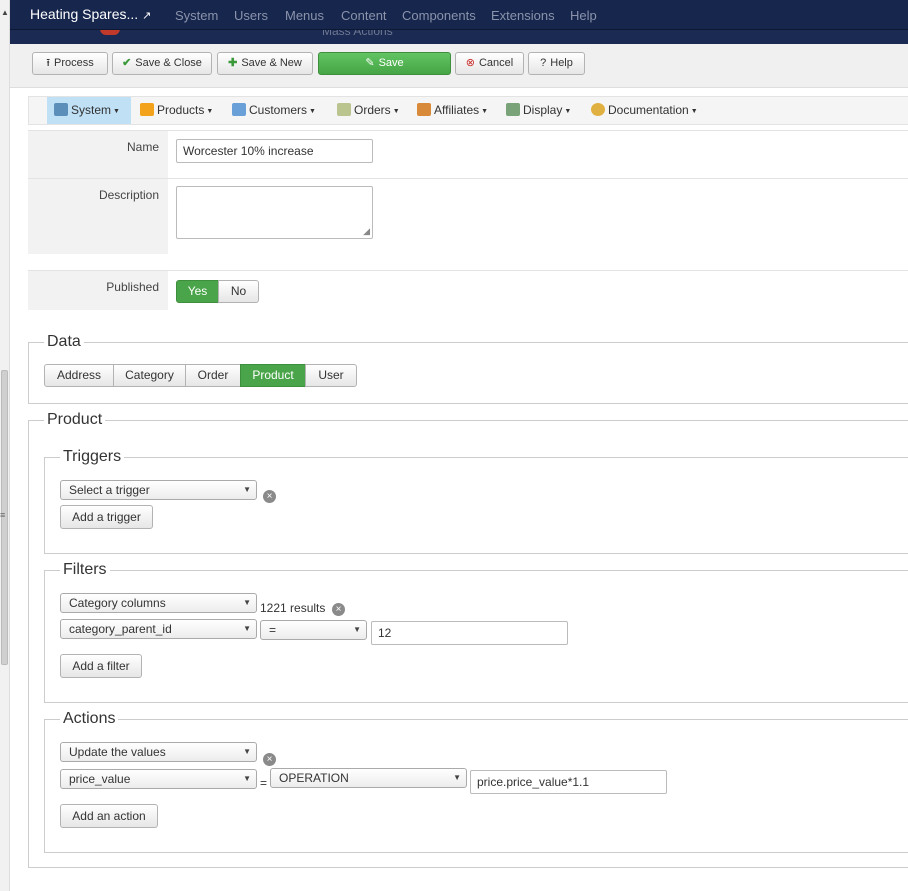 This screenshot has height=891, width=908. What do you see at coordinates (368, 778) in the screenshot?
I see `action-mode-select: OPERATION ▼` at bounding box center [368, 778].